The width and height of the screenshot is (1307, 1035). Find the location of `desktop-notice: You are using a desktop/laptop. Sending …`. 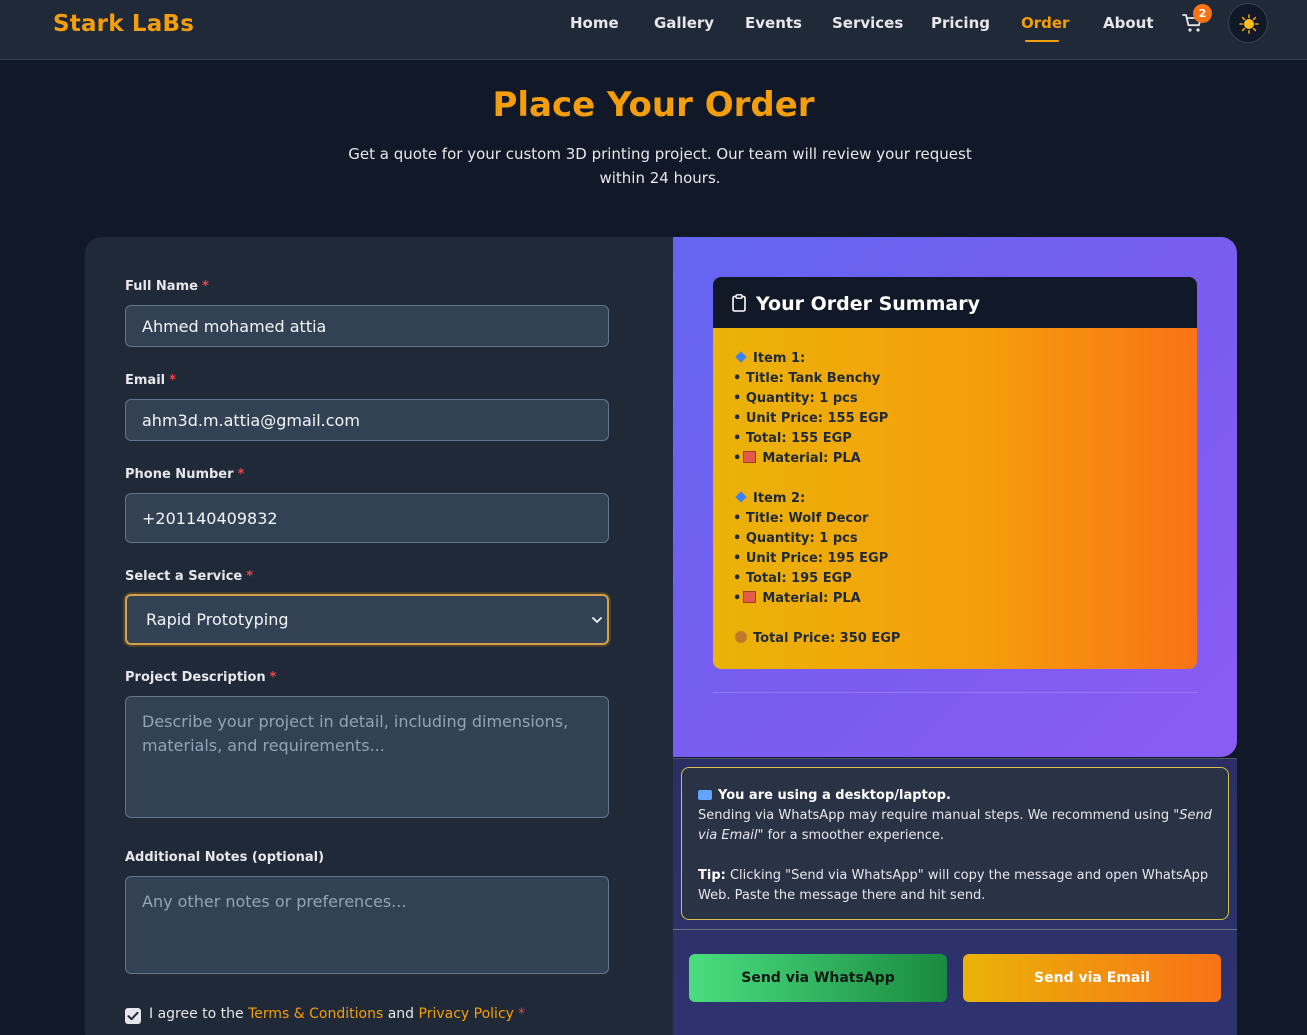

desktop-notice: You are using a desktop/laptop. Sending … is located at coordinates (955, 843).